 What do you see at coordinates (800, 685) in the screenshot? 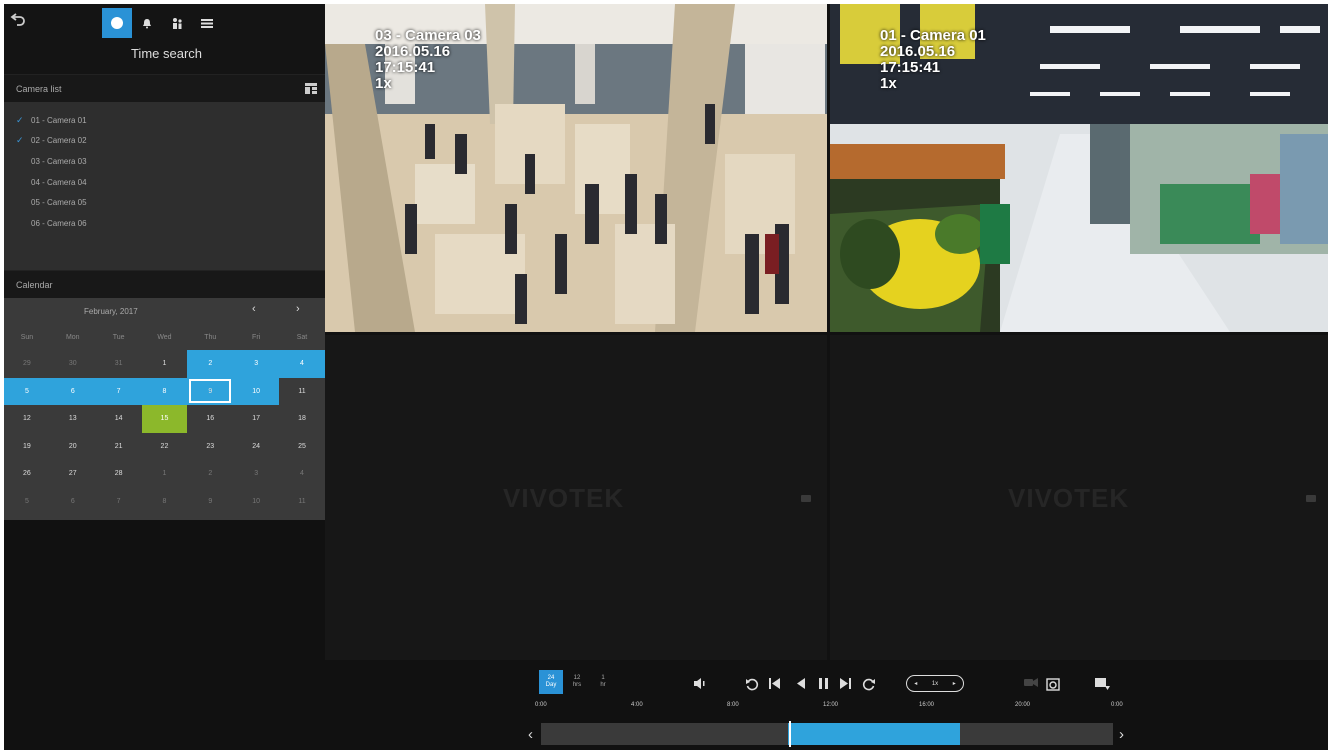
I see `step-back-icon` at bounding box center [800, 685].